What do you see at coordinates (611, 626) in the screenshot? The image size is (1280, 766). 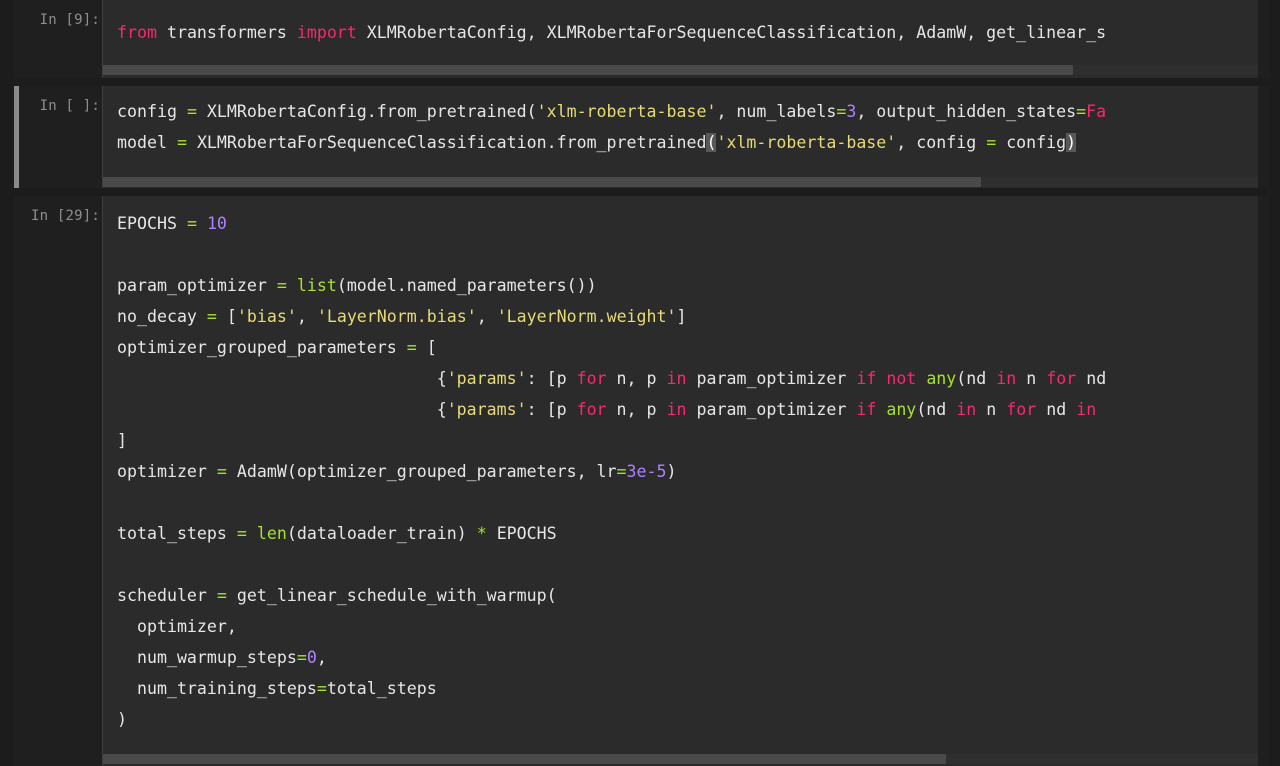 I see `code-line: optimizer,` at bounding box center [611, 626].